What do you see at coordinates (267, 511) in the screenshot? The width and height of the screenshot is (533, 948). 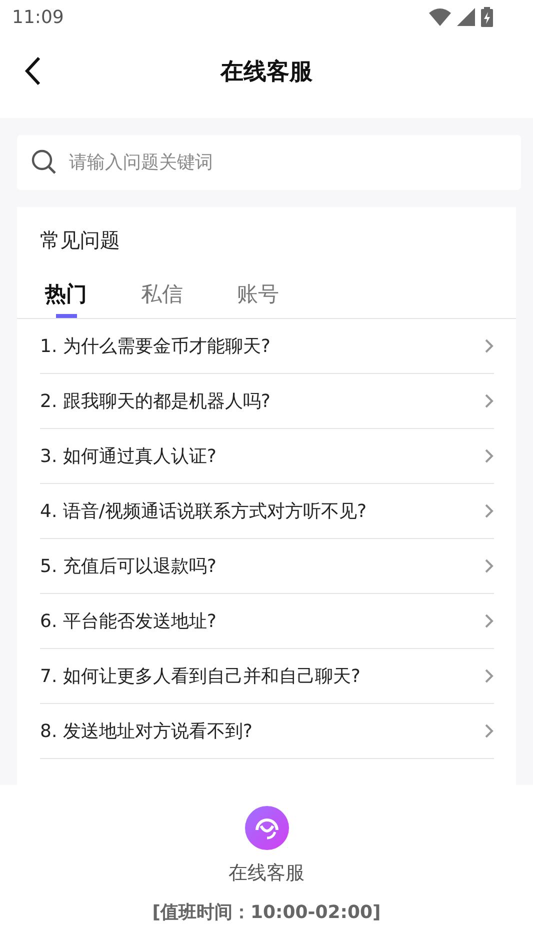 I see `question-item: 4. 语音/视频通话说联系方式对方听不见?` at bounding box center [267, 511].